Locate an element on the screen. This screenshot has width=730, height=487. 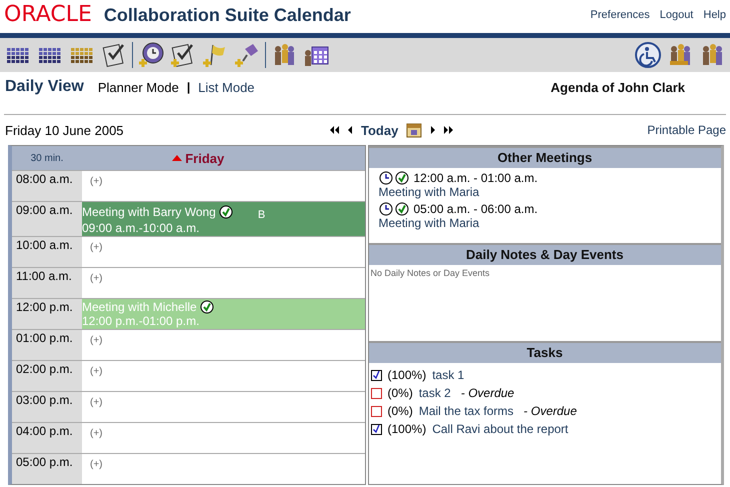
current-date: Friday 10 June 2005 is located at coordinates (65, 130).